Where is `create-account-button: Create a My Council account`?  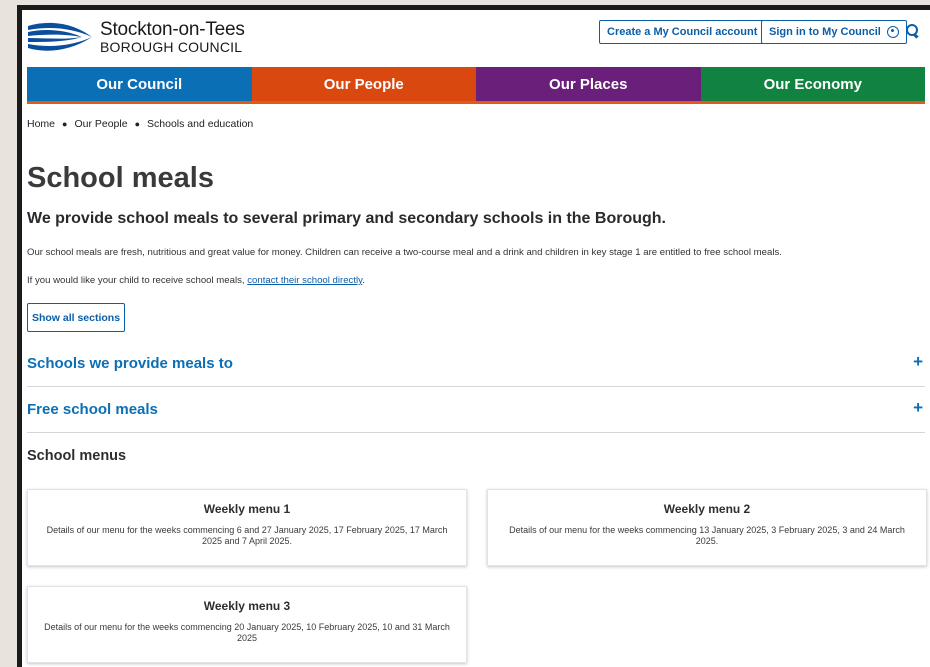 create-account-button: Create a My Council account is located at coordinates (682, 32).